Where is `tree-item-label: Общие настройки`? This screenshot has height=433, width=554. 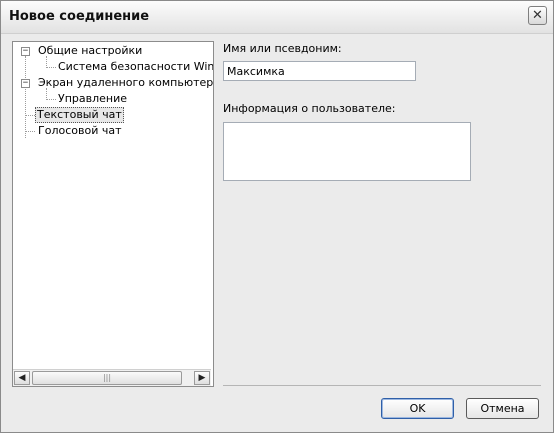 tree-item-label: Общие настройки is located at coordinates (90, 50).